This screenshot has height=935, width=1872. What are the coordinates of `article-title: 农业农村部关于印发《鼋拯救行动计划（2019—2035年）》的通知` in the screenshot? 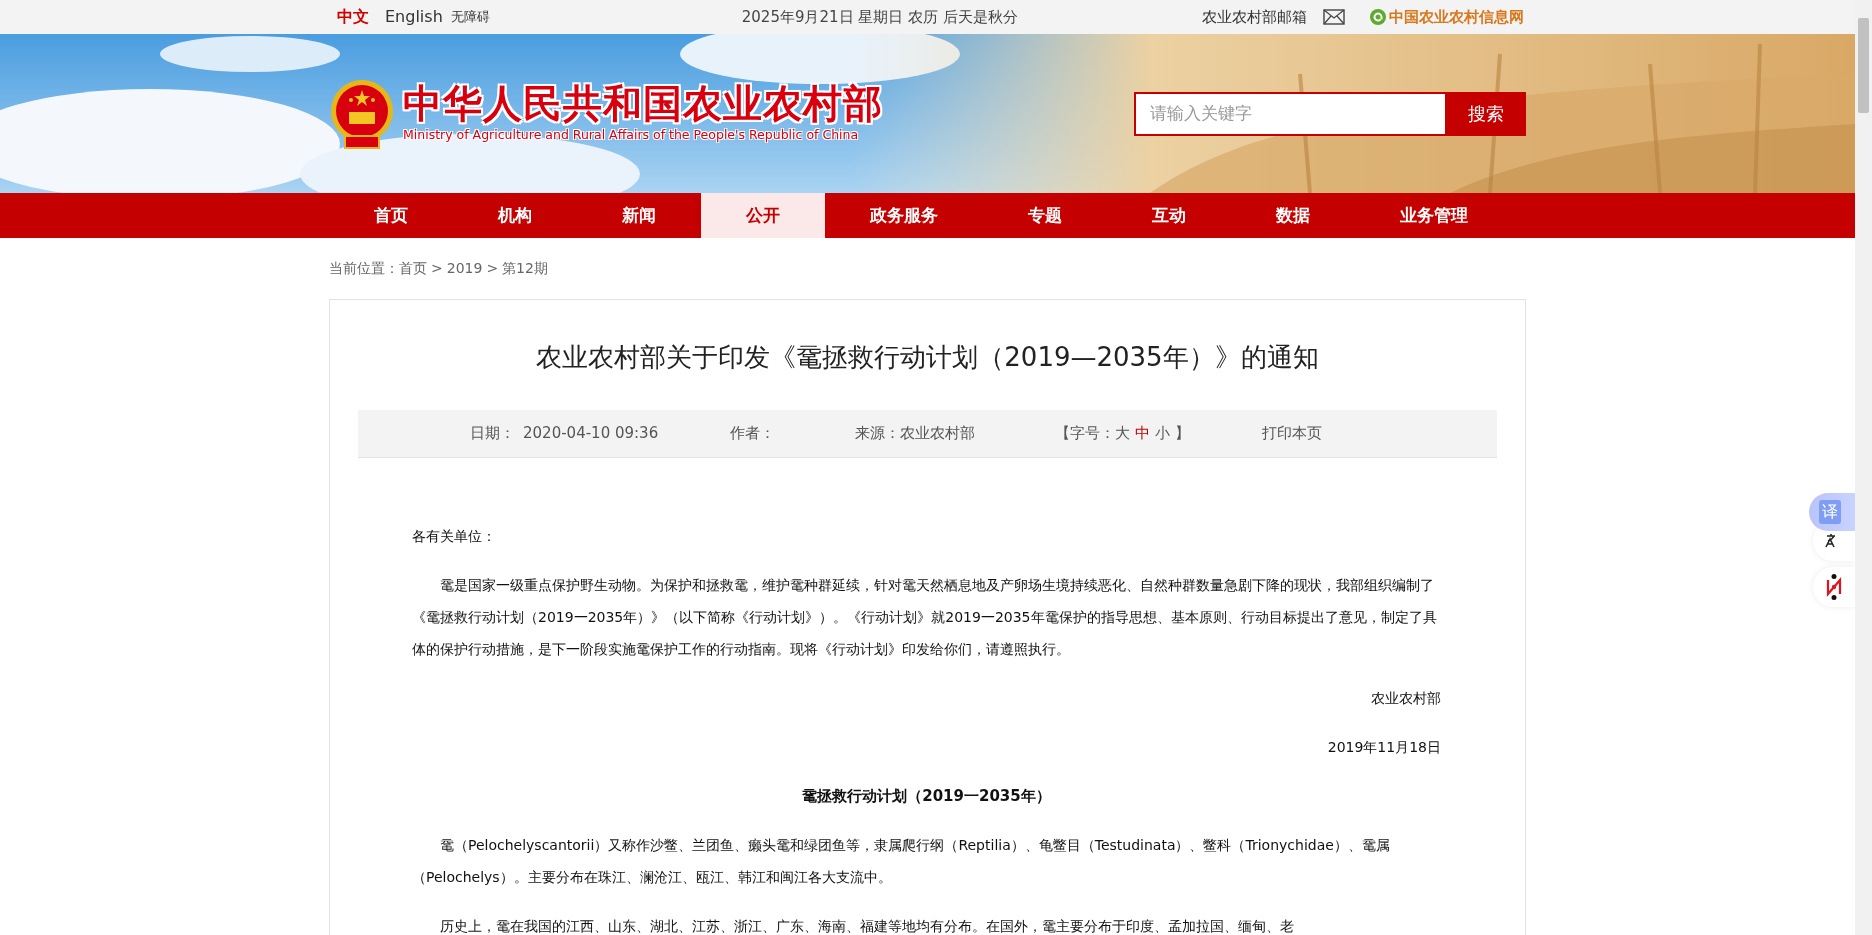 It's located at (927, 357).